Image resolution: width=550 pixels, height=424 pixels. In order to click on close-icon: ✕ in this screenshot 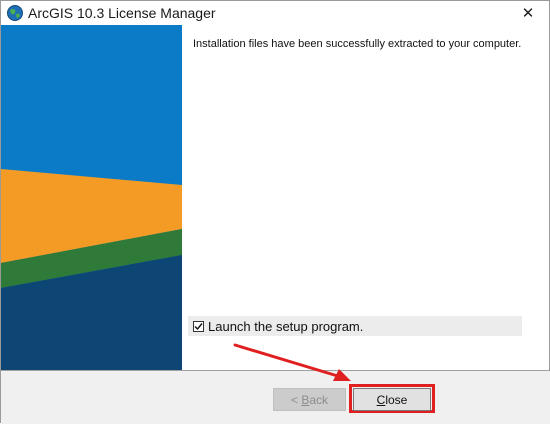, I will do `click(528, 13)`.